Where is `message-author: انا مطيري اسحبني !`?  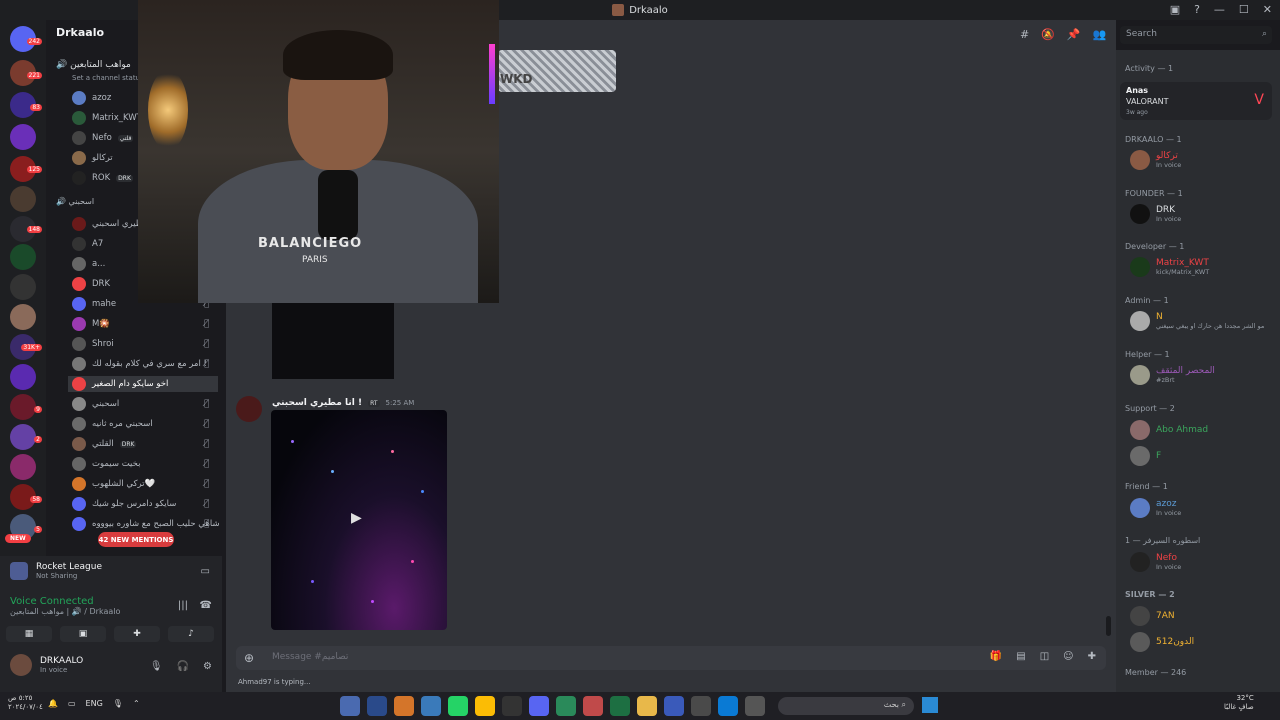
message-author: انا مطيري اسحبني ! is located at coordinates (317, 403).